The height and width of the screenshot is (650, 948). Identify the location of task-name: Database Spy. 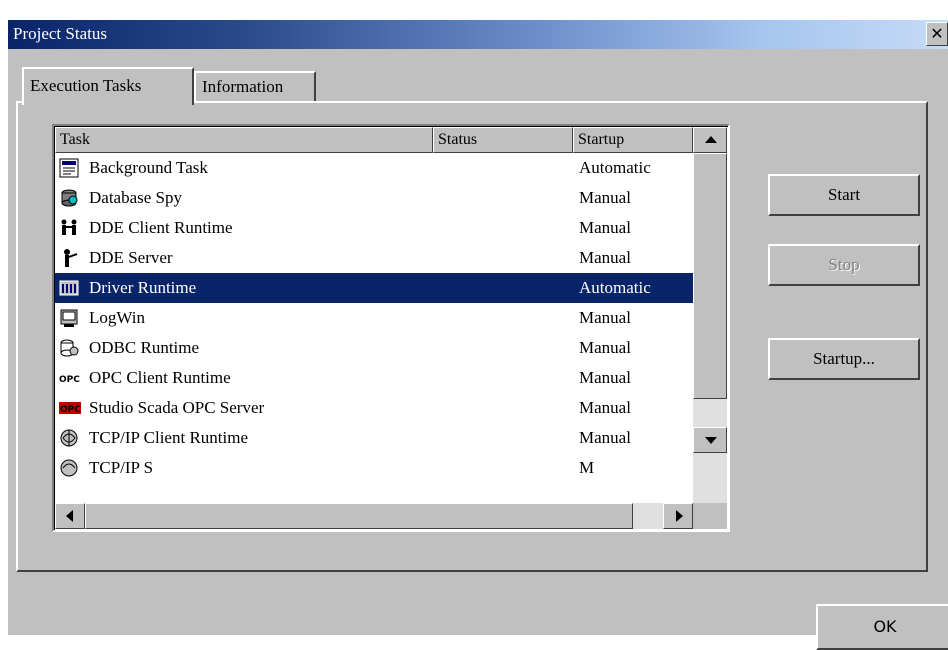
(136, 197).